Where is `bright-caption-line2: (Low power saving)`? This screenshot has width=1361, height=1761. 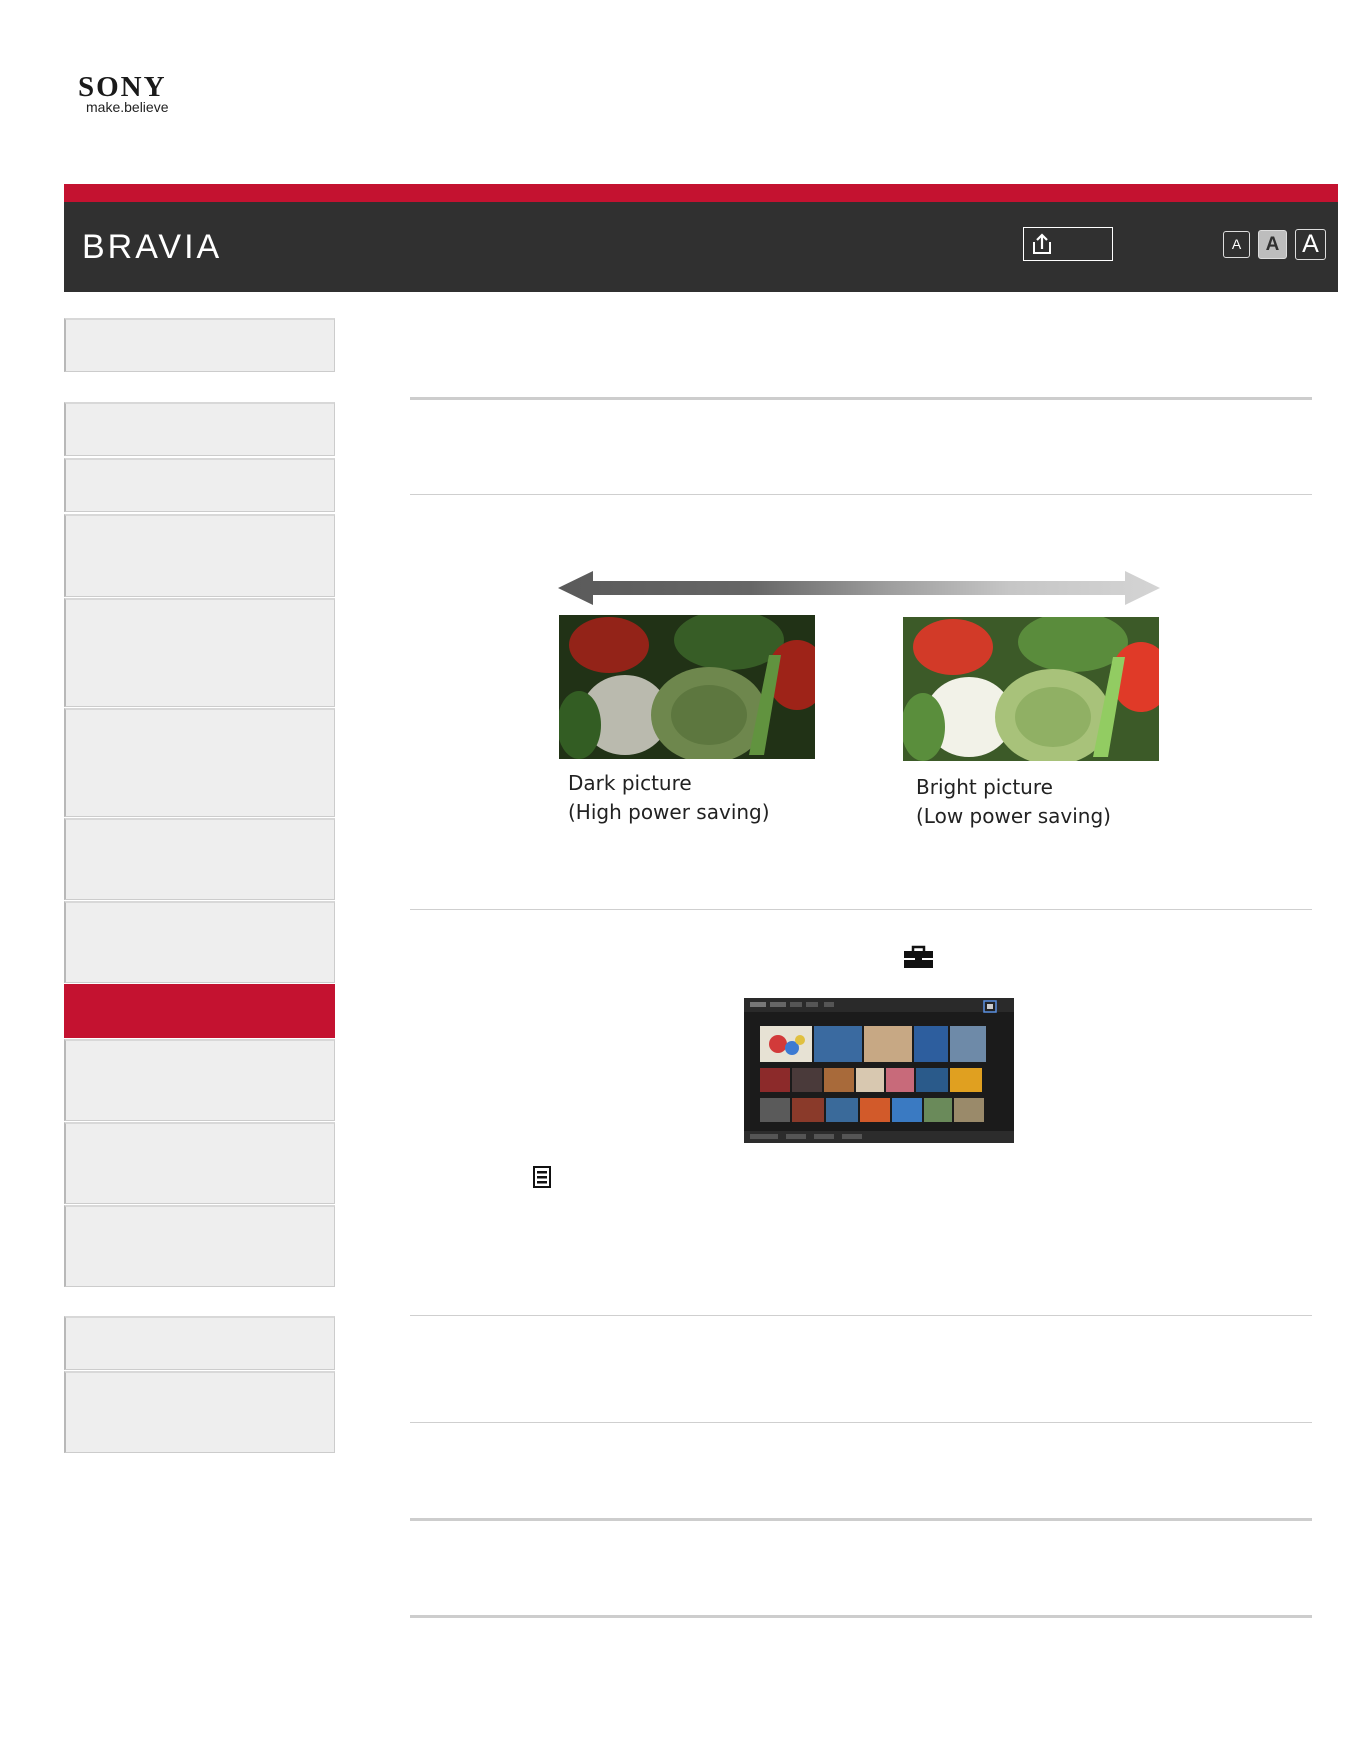 bright-caption-line2: (Low power saving) is located at coordinates (1013, 816).